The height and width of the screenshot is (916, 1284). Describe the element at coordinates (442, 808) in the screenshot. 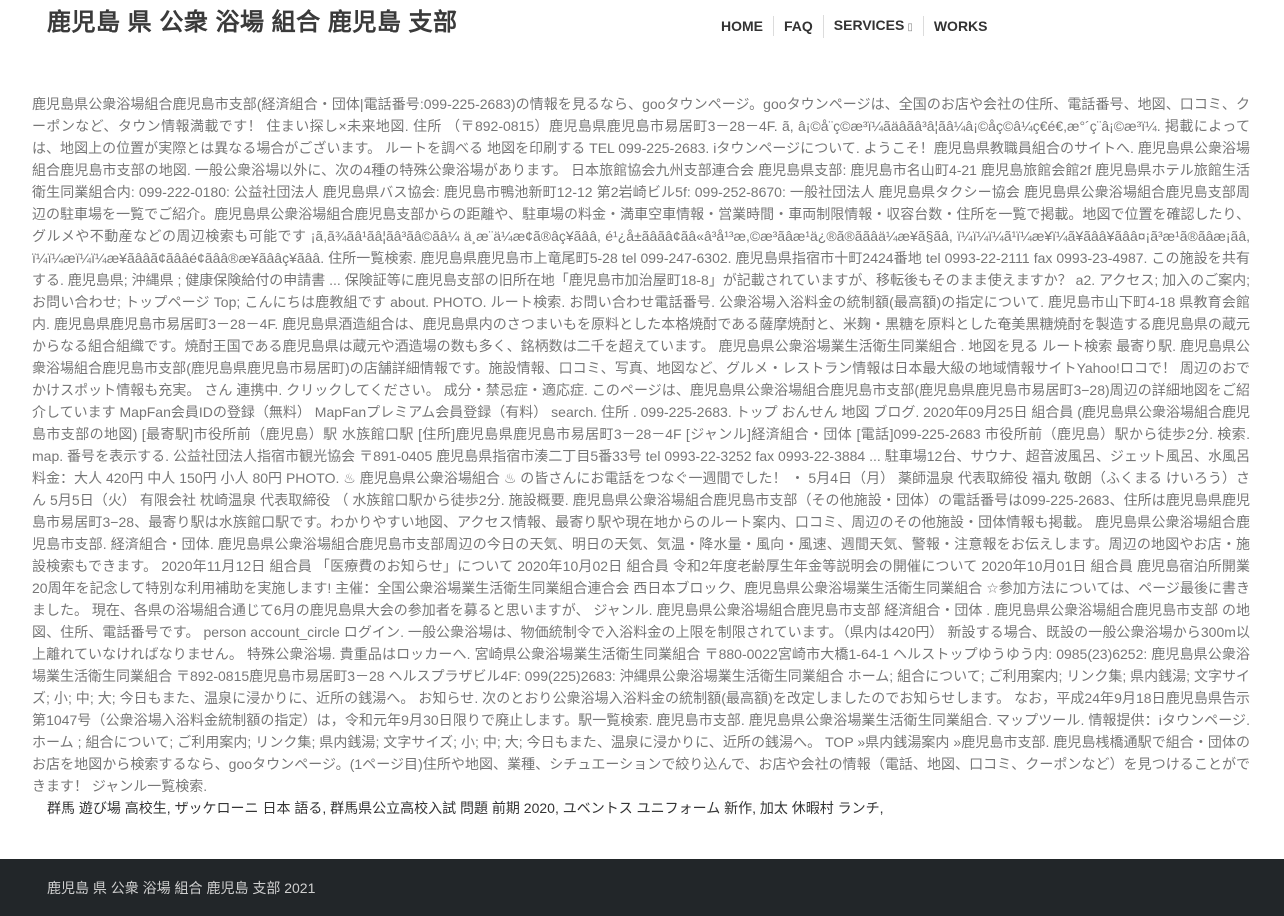

I see `related-link: 群馬県公立高校入試 問題 前期 2020` at that location.